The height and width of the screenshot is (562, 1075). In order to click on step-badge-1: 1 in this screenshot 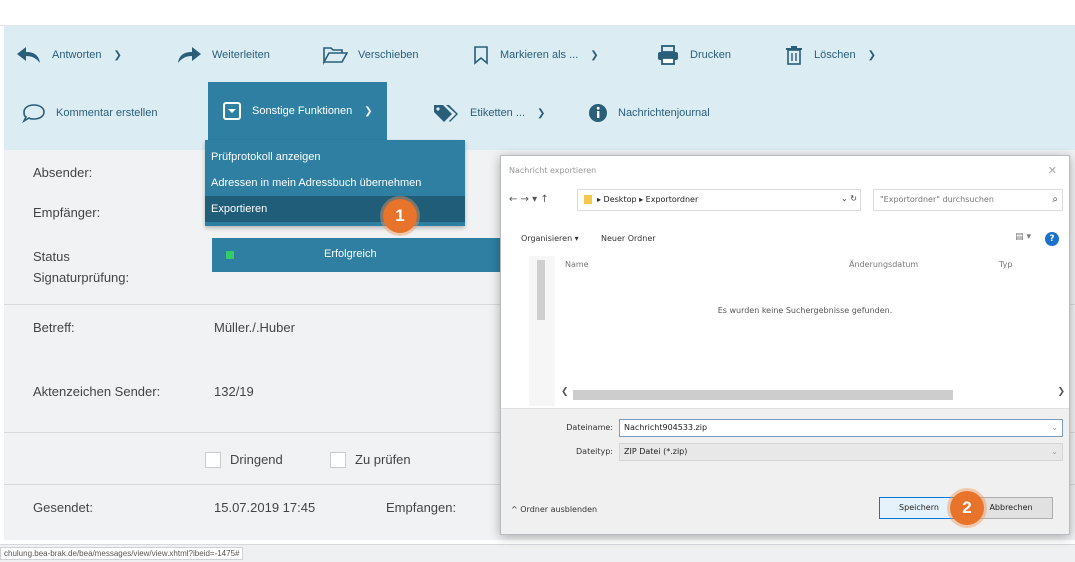, I will do `click(400, 216)`.